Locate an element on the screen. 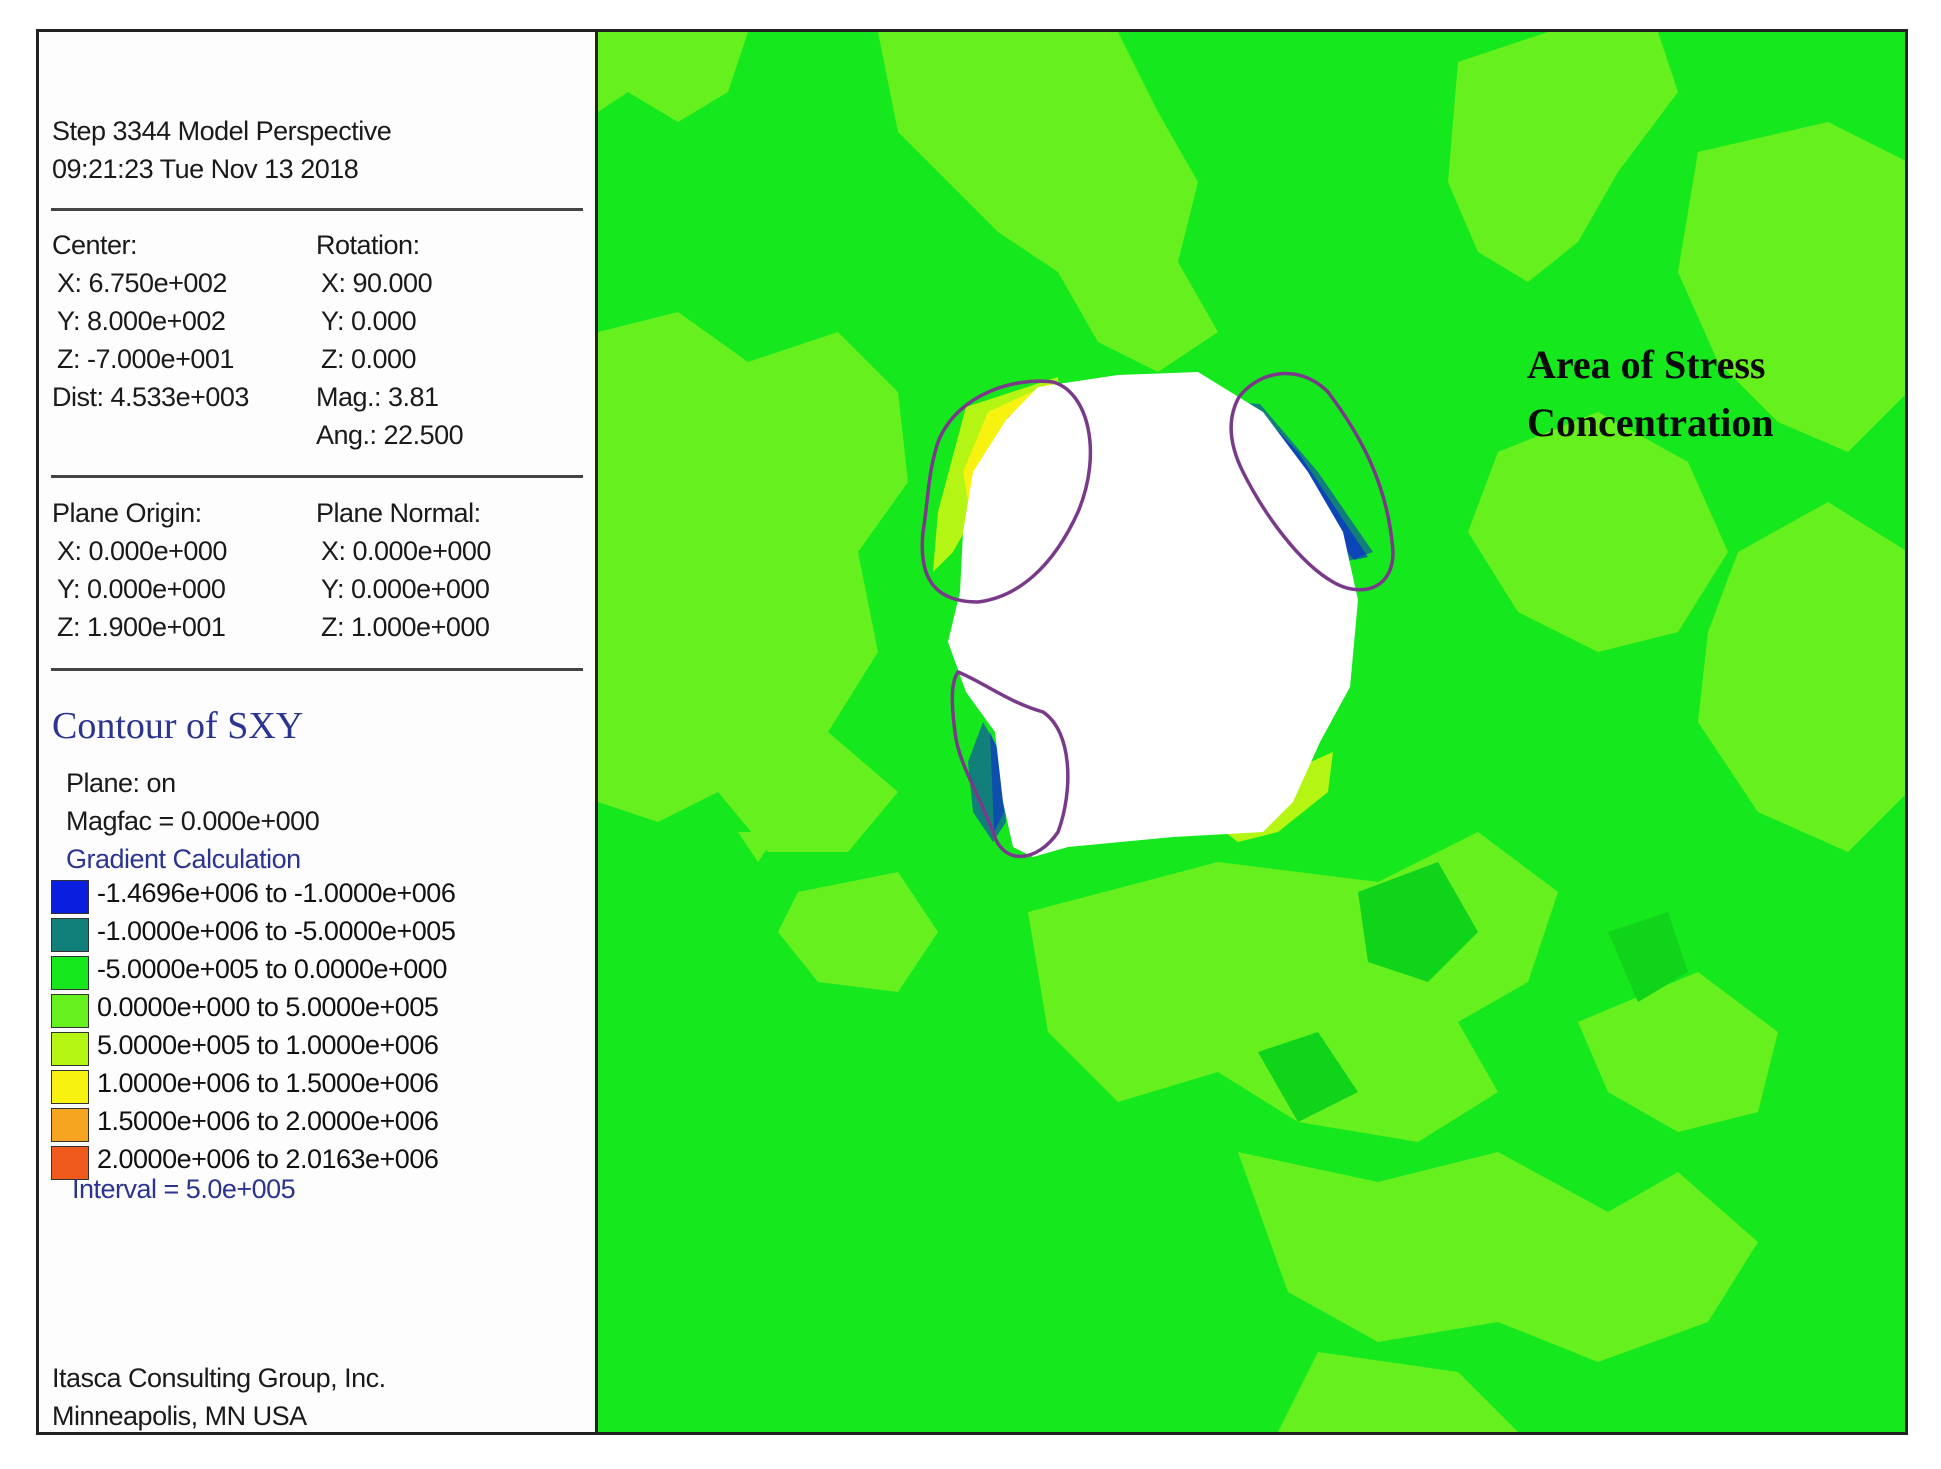 This screenshot has width=1941, height=1469. plane-normal-y: Y: 0.000e+000 is located at coordinates (405, 589).